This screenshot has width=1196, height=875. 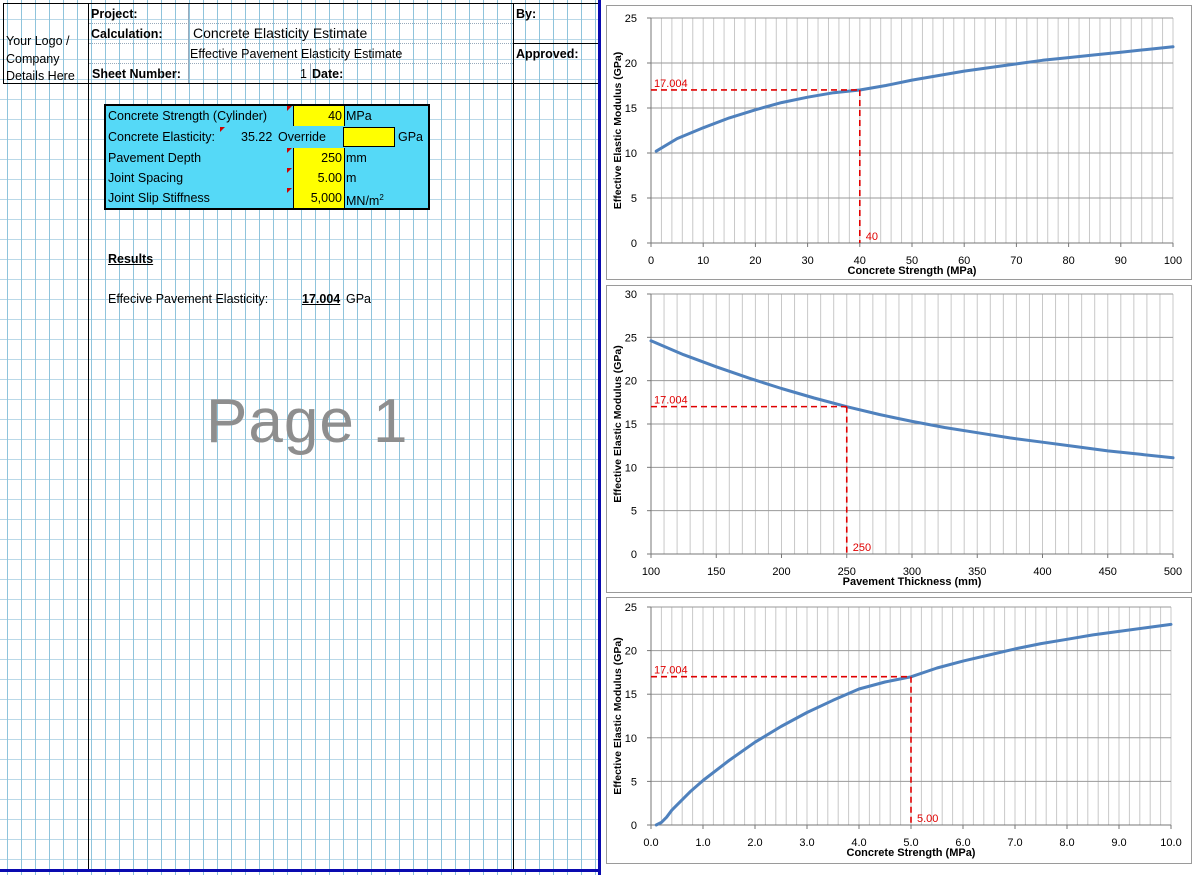 I want to click on marker-x-label: 5.00, so click(x=927, y=819).